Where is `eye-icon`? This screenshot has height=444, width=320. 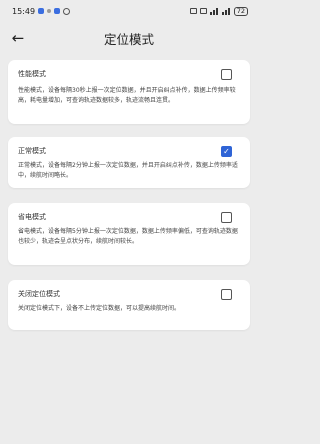
eye-icon is located at coordinates (67, 11).